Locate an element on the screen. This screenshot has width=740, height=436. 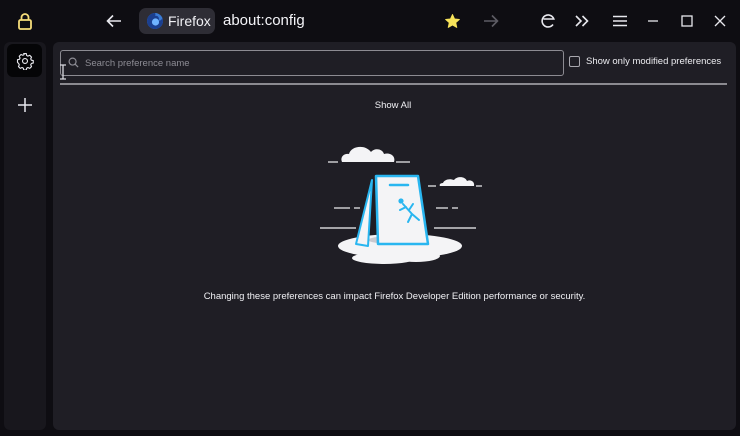
search-placeholder: Search preference name is located at coordinates (137, 63).